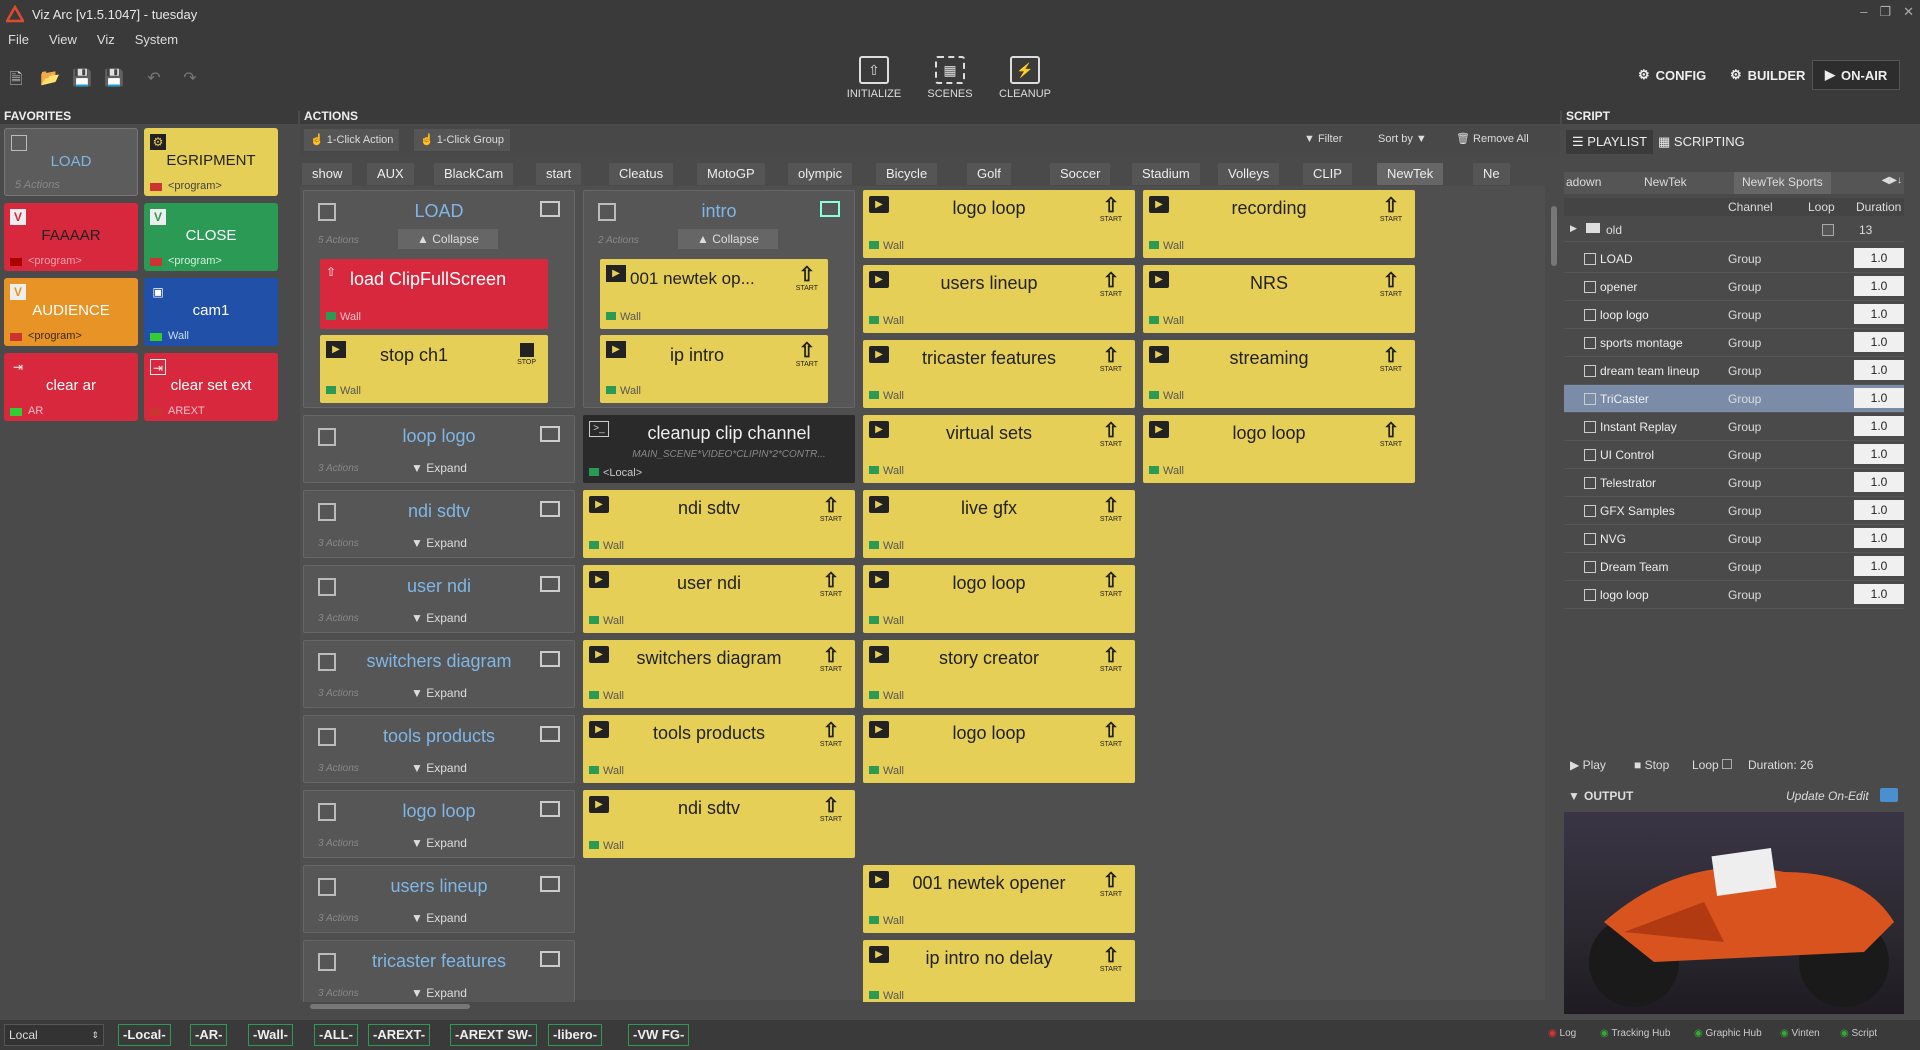  I want to click on action-tile: ▶ live gfx ⇧ START Wall, so click(999, 524).